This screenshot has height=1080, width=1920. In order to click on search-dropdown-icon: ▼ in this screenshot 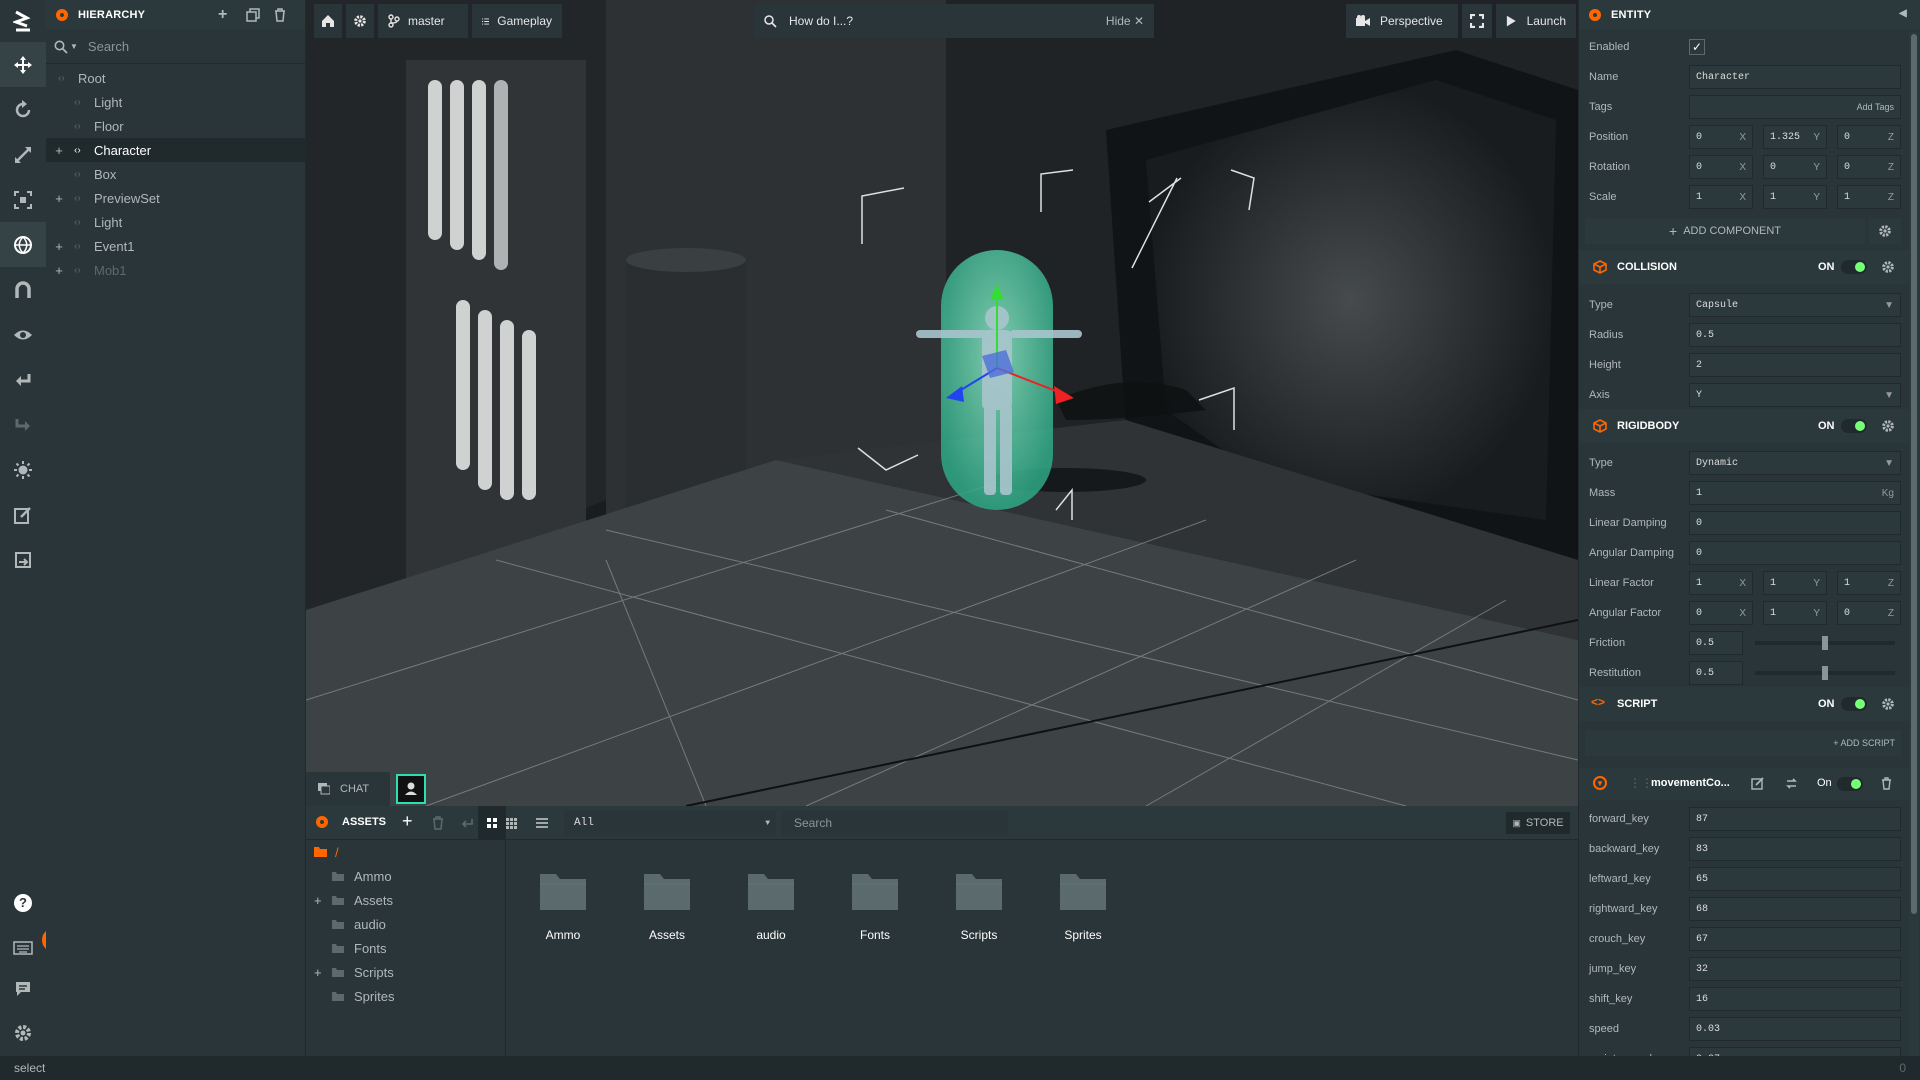, I will do `click(74, 46)`.